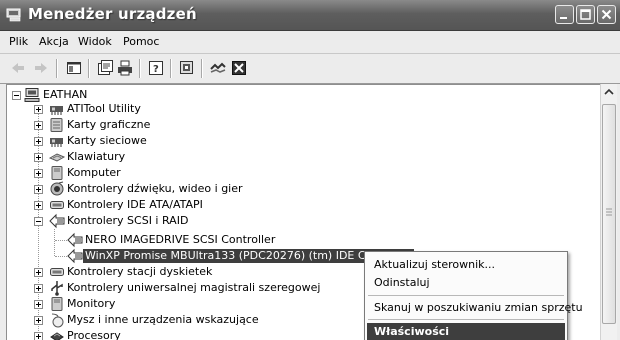 The height and width of the screenshot is (340, 620). Describe the element at coordinates (310, 42) in the screenshot. I see `menu-bar: Plik Akcja Widok Pomoc` at that location.